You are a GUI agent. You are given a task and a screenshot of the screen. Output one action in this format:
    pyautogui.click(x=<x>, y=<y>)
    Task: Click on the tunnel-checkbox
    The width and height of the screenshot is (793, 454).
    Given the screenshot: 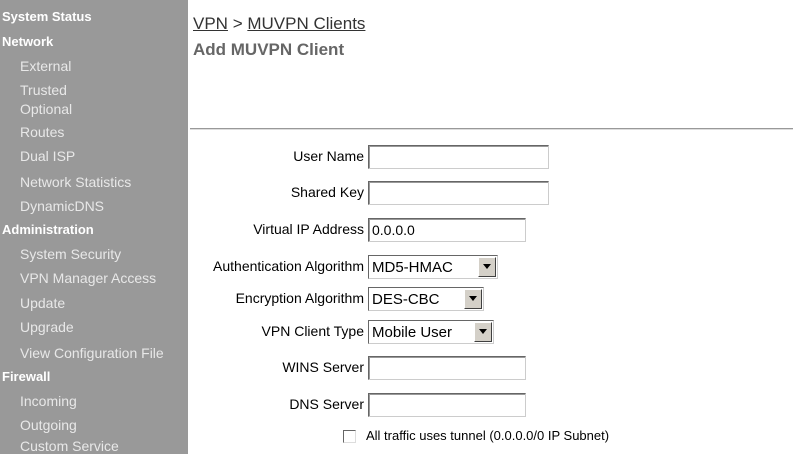 What is the action you would take?
    pyautogui.click(x=349, y=436)
    